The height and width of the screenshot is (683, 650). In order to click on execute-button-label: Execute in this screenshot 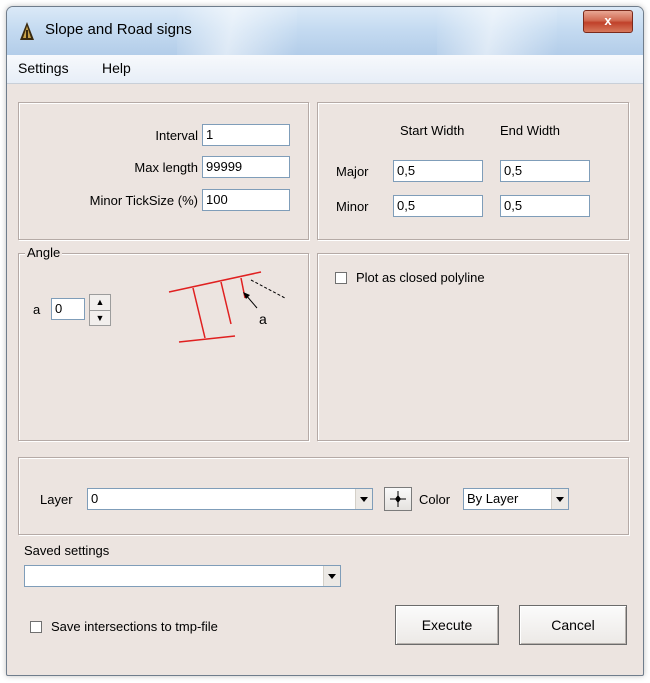, I will do `click(447, 625)`.